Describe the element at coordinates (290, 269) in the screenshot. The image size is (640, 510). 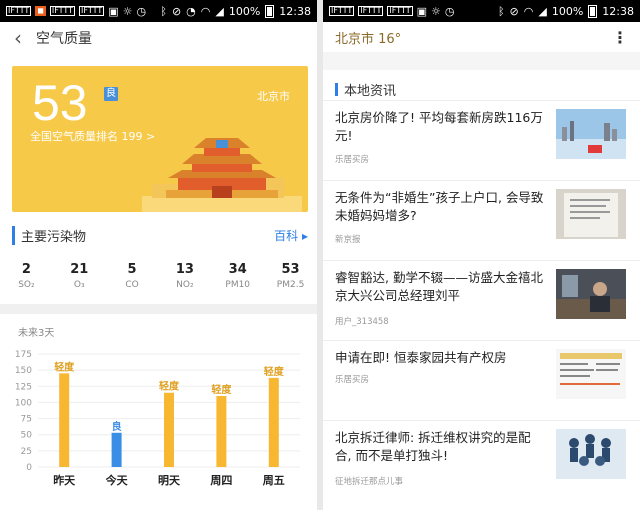
I see `pollutant-value: 53` at that location.